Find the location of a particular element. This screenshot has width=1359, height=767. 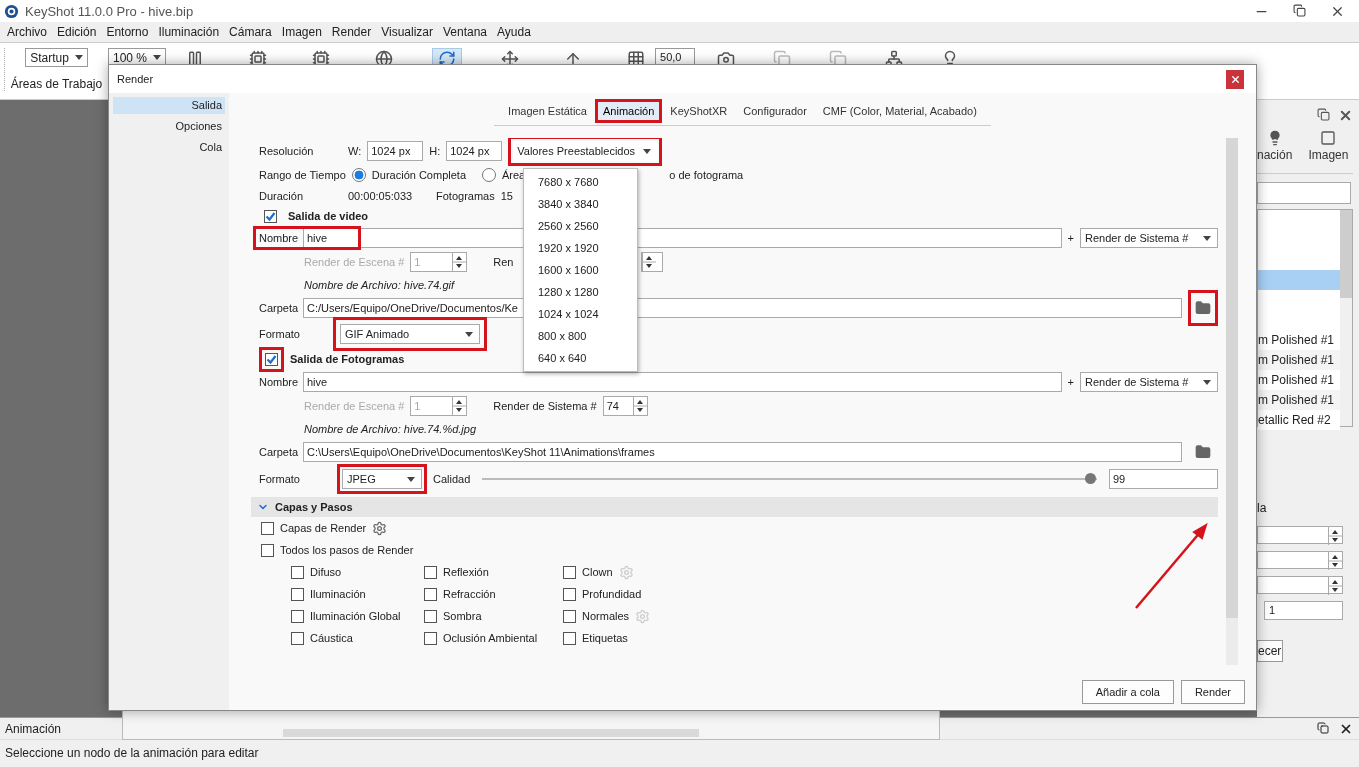

radio-label: o de fotograma is located at coordinates (706, 175).